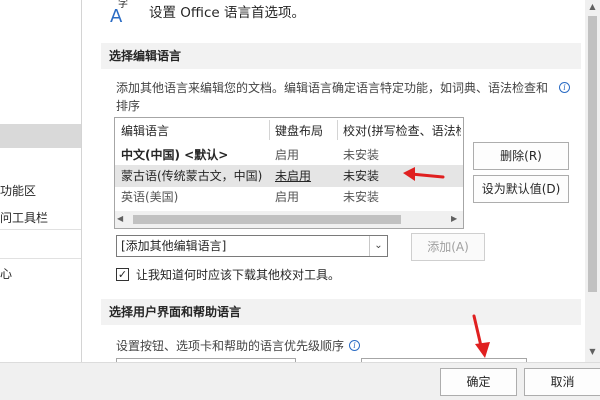 The height and width of the screenshot is (400, 600). What do you see at coordinates (40, 136) in the screenshot?
I see `sidebar-selected-item` at bounding box center [40, 136].